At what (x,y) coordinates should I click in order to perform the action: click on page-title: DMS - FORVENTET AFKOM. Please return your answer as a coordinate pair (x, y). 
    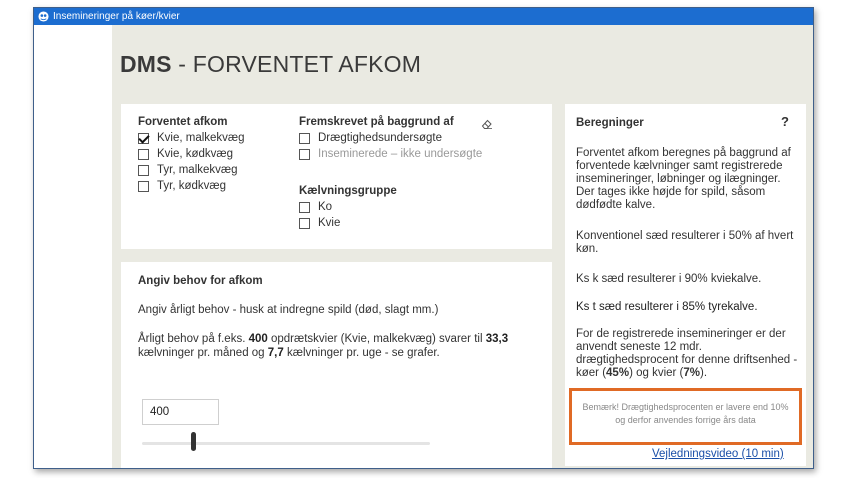
    Looking at the image, I should click on (270, 64).